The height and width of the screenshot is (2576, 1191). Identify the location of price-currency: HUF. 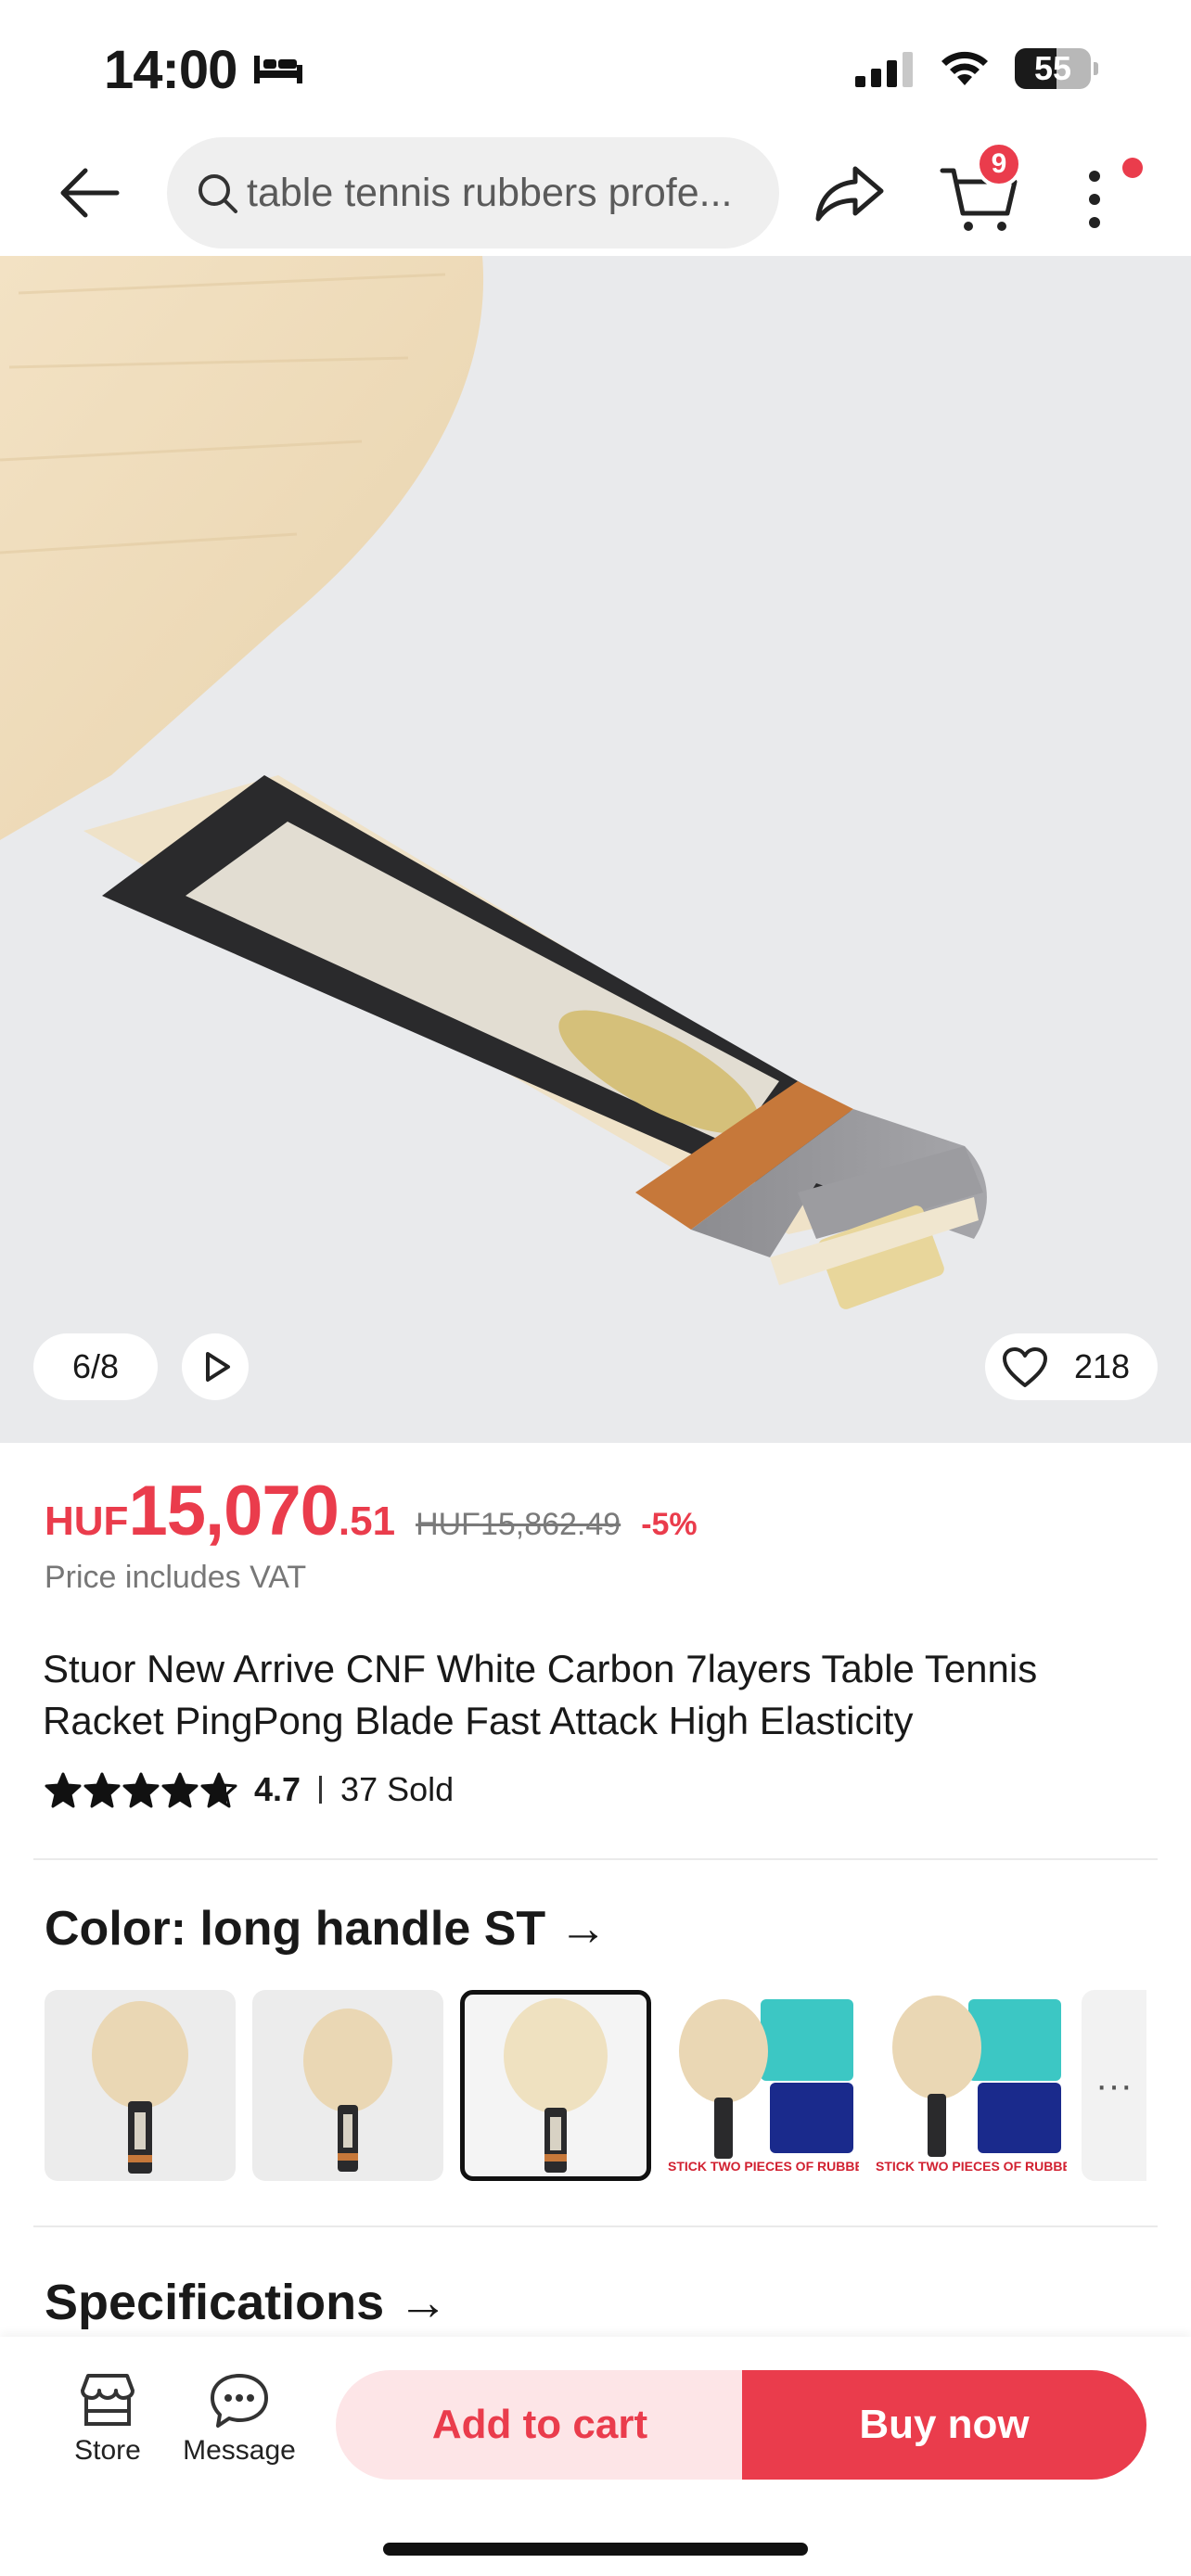
(87, 1521).